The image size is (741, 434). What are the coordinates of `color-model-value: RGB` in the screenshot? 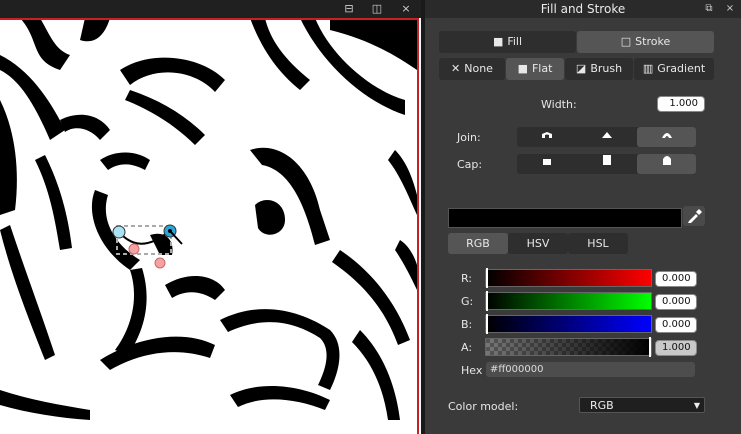 It's located at (602, 405).